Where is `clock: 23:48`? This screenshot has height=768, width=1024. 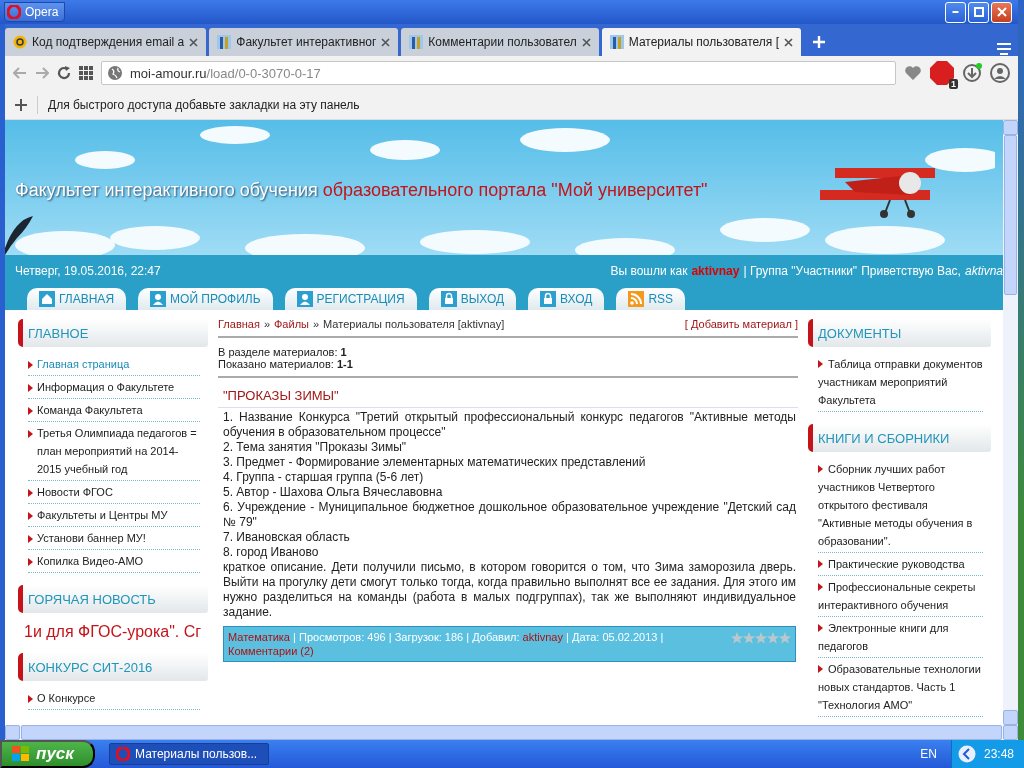 clock: 23:48 is located at coordinates (998, 754).